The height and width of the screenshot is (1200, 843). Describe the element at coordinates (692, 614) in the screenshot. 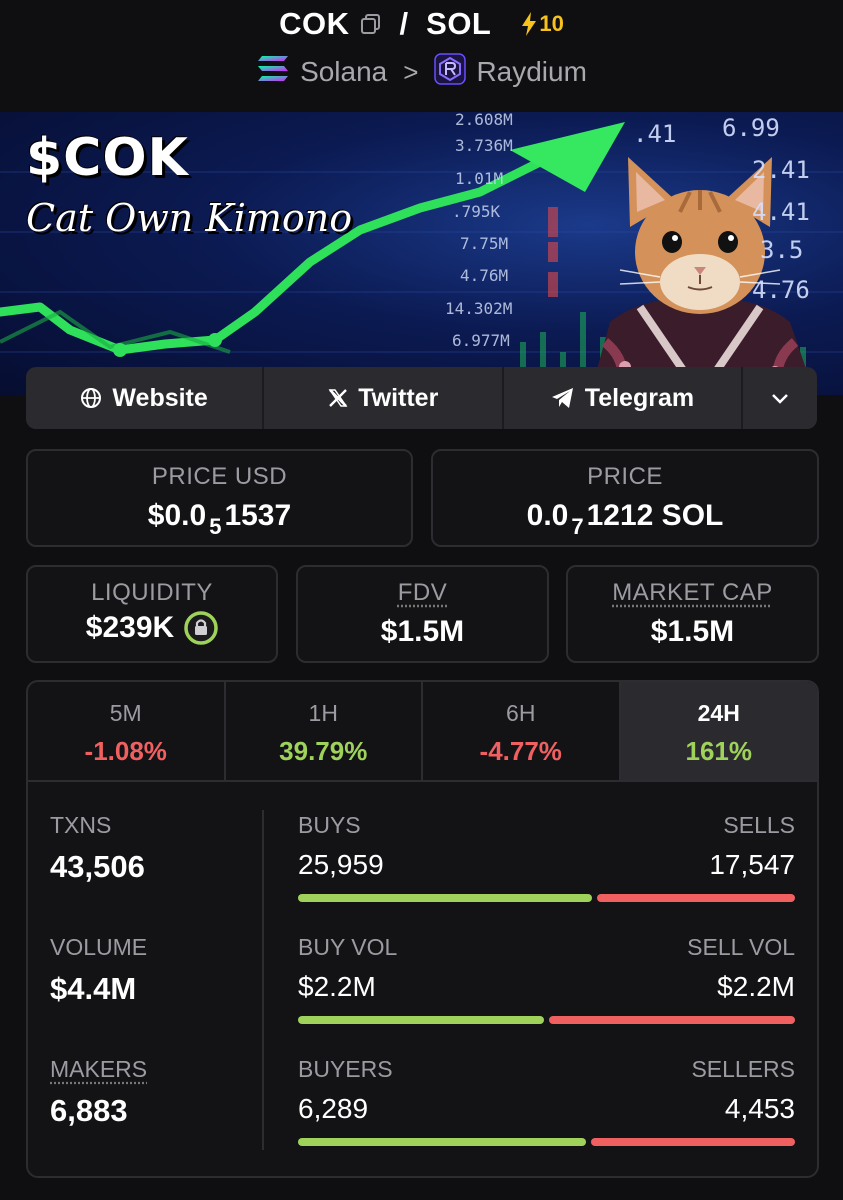

I see `market-cap-card: MARKET CAP $1.5M` at that location.